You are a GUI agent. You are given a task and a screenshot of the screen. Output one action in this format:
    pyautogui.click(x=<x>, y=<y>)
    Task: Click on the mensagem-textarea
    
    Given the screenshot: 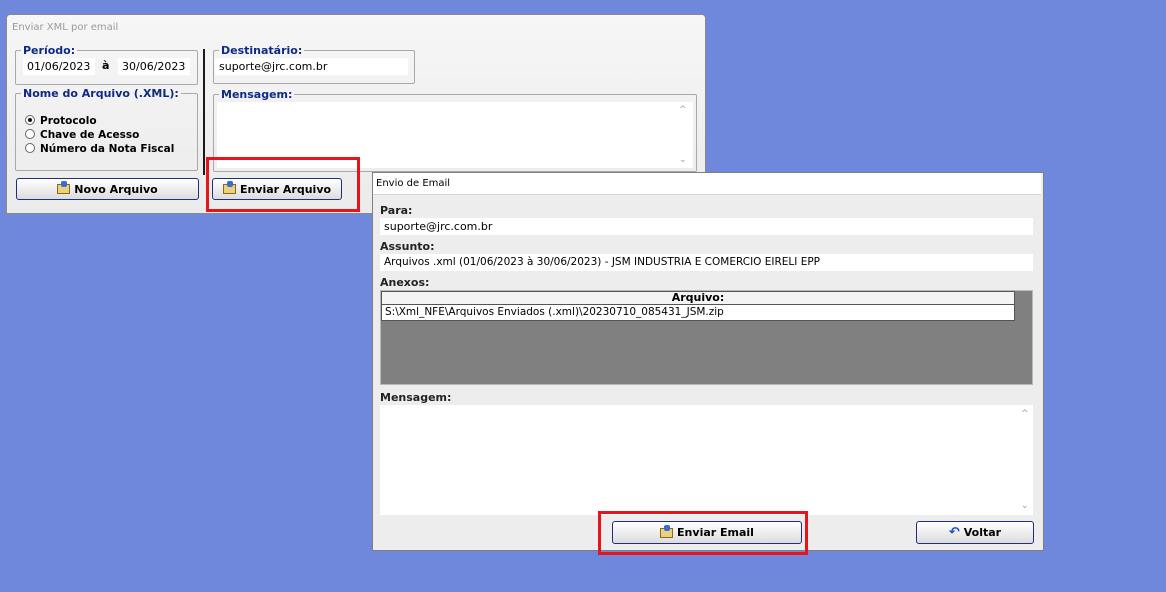 What is the action you would take?
    pyautogui.click(x=706, y=460)
    